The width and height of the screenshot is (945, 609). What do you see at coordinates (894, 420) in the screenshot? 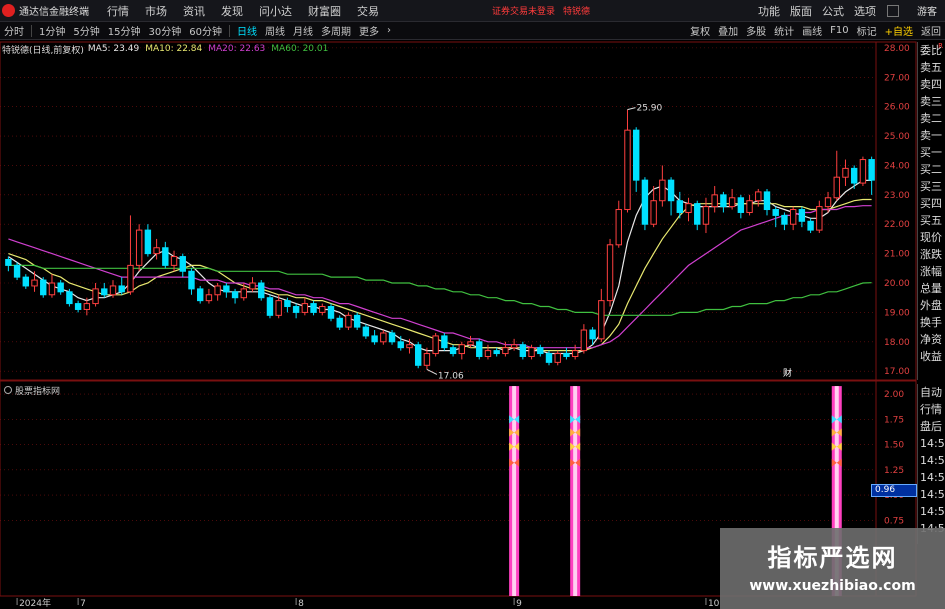
I see `indicator-y-tick-label: 1.75` at bounding box center [894, 420].